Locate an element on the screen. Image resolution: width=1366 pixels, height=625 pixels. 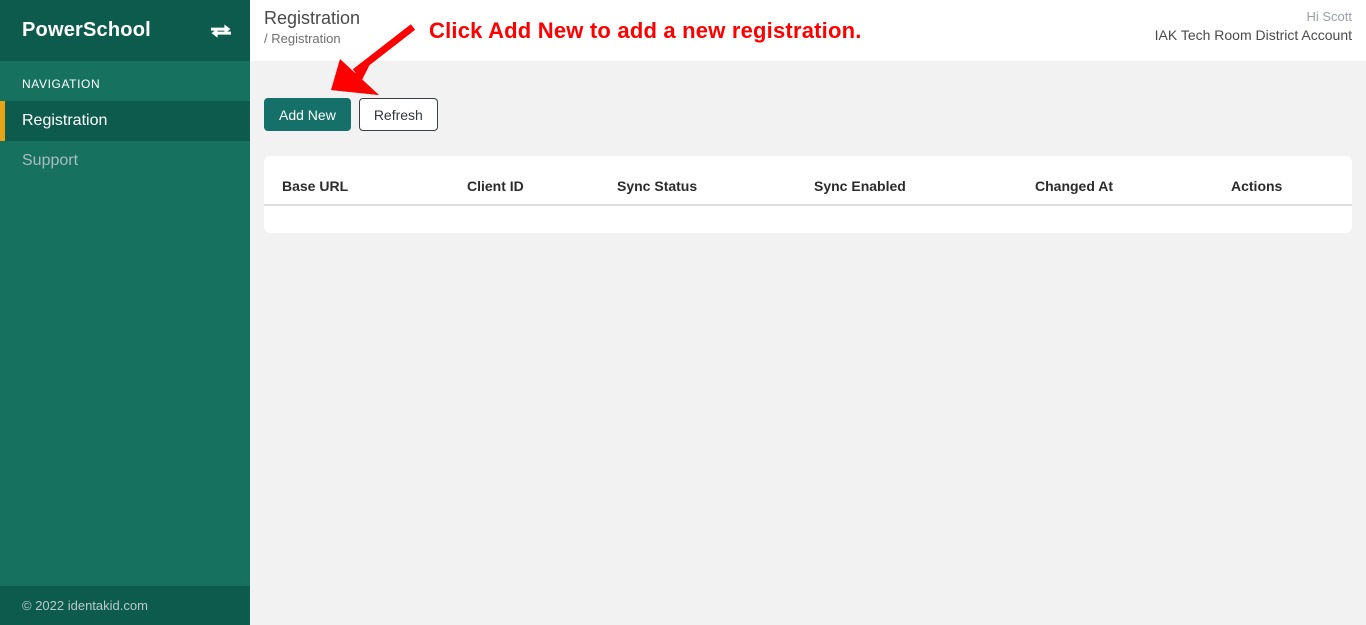
toolbar: Add New Refresh is located at coordinates (351, 114).